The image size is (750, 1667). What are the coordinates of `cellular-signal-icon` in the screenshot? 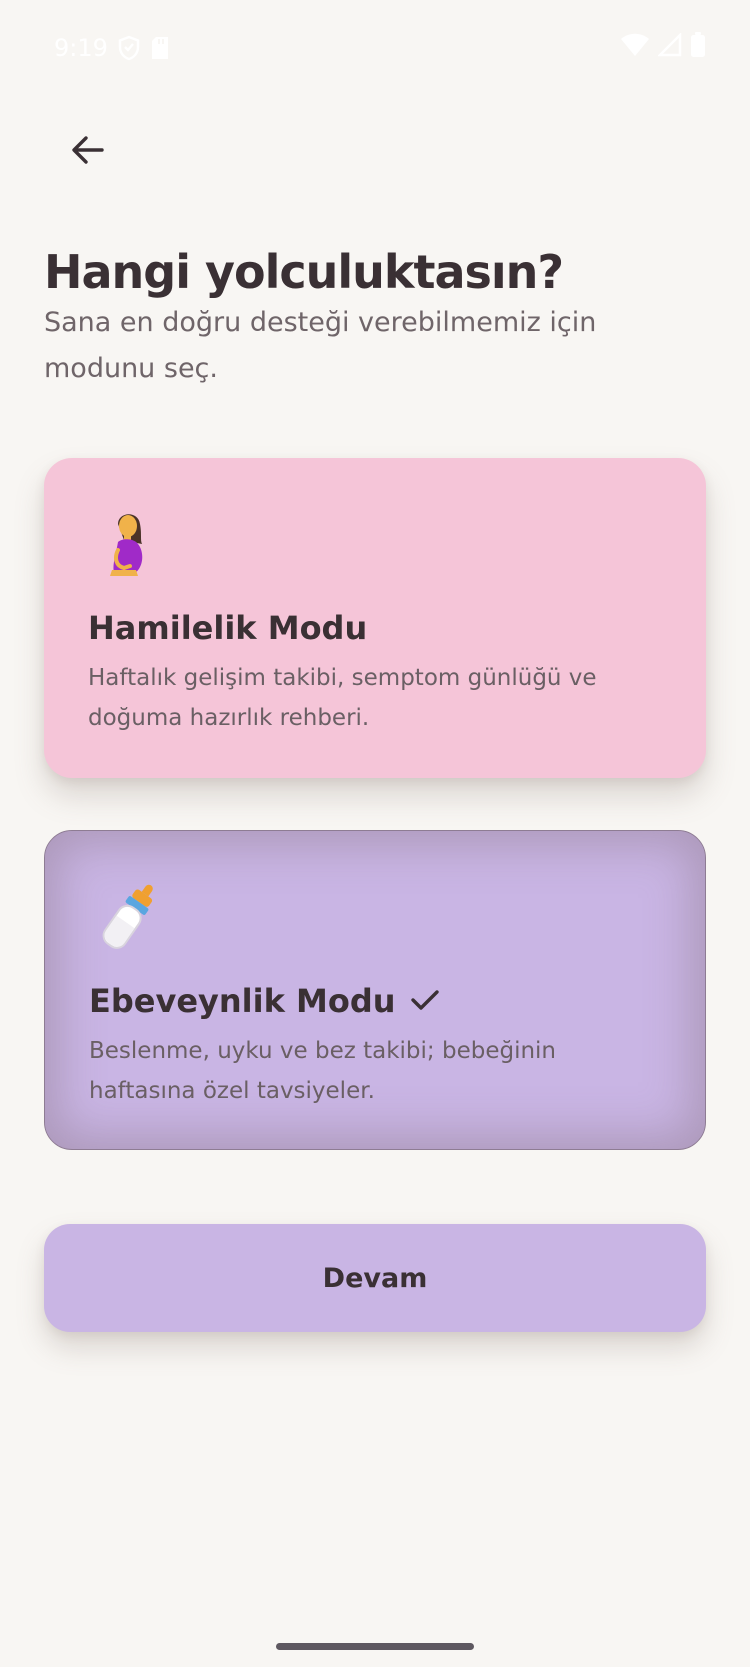 It's located at (670, 45).